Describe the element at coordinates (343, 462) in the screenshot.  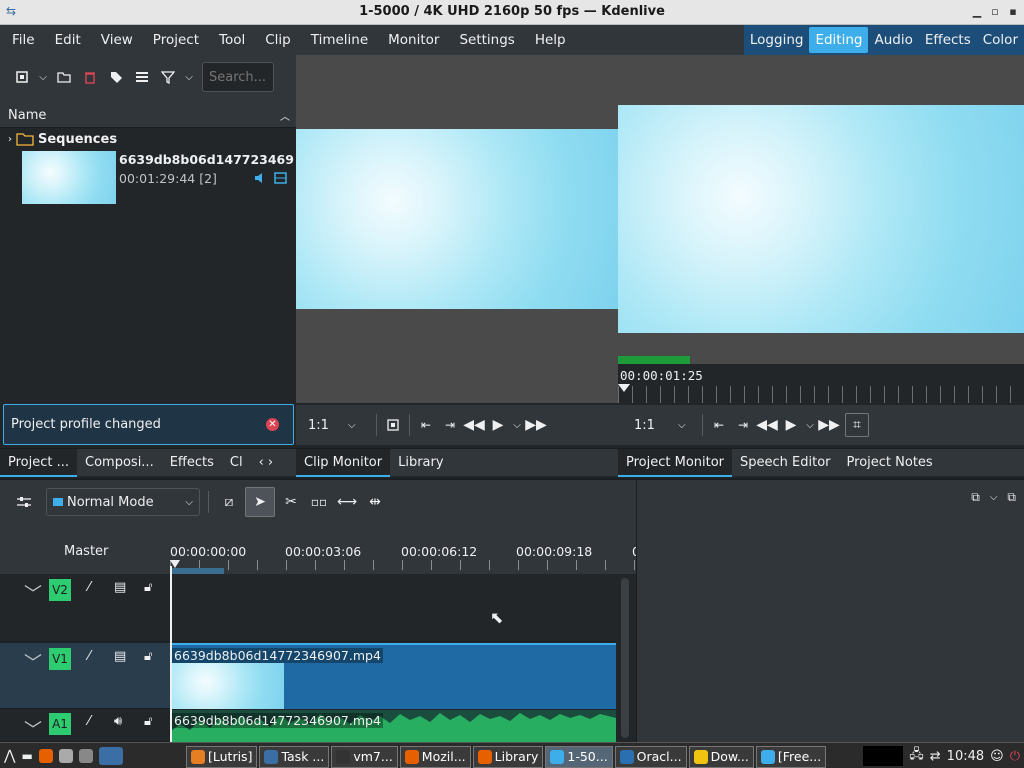
I see `tab-clip-monitor: Clip Monitor` at that location.